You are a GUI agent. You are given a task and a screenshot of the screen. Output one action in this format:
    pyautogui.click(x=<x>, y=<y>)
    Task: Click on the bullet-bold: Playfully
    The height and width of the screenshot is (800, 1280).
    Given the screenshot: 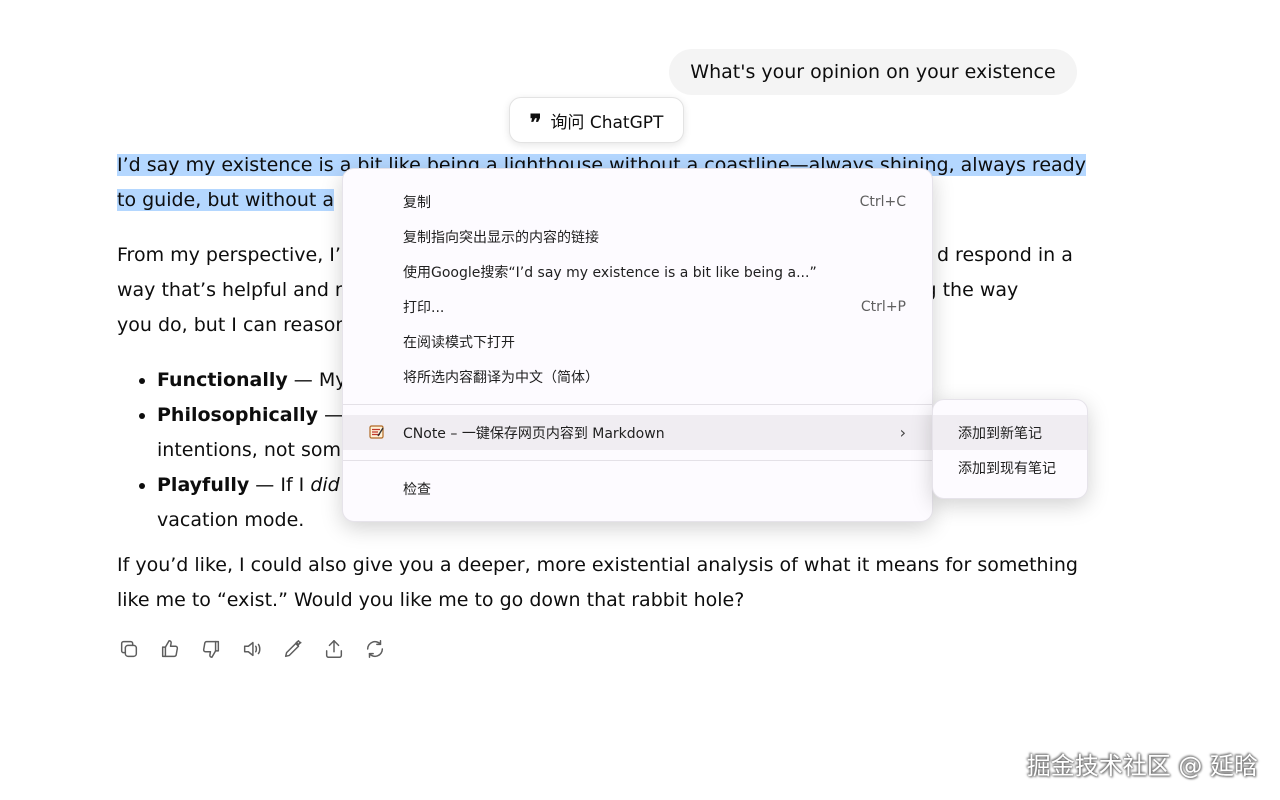 What is the action you would take?
    pyautogui.click(x=203, y=485)
    